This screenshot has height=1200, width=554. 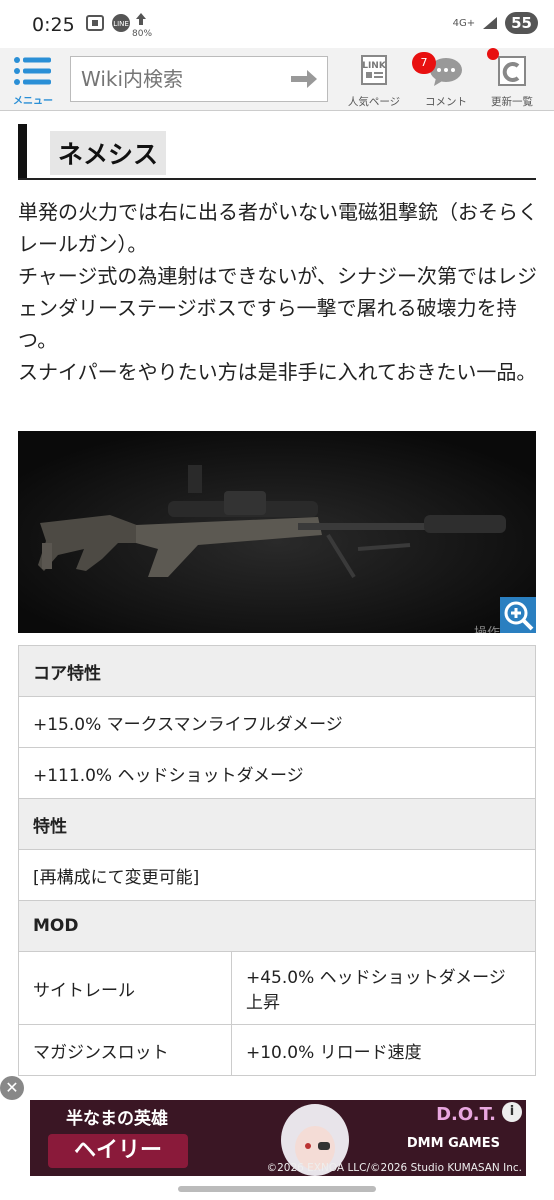 What do you see at coordinates (277, 152) in the screenshot?
I see `section-heading: ネメシス` at bounding box center [277, 152].